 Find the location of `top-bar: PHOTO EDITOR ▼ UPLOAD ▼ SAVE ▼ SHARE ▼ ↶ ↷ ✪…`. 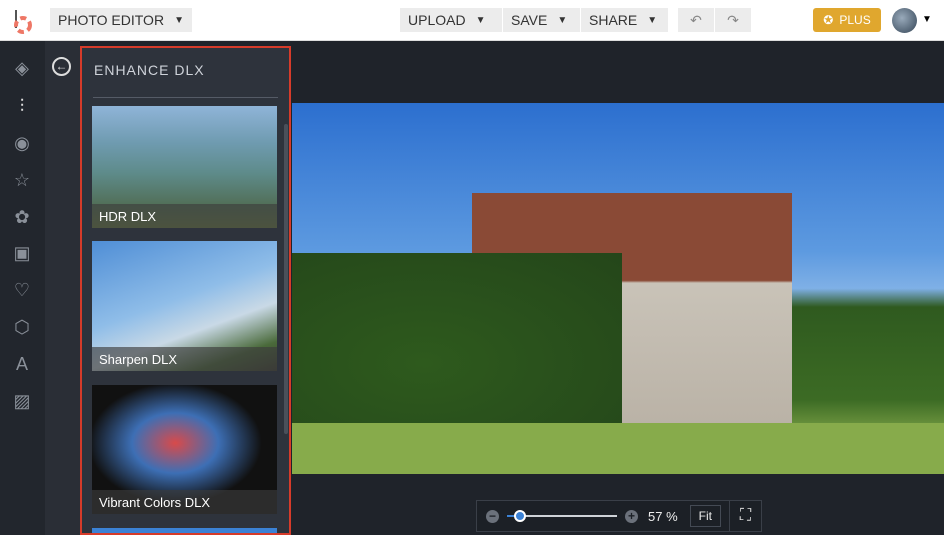

top-bar: PHOTO EDITOR ▼ UPLOAD ▼ SAVE ▼ SHARE ▼ ↶ ↷ ✪… is located at coordinates (472, 20).